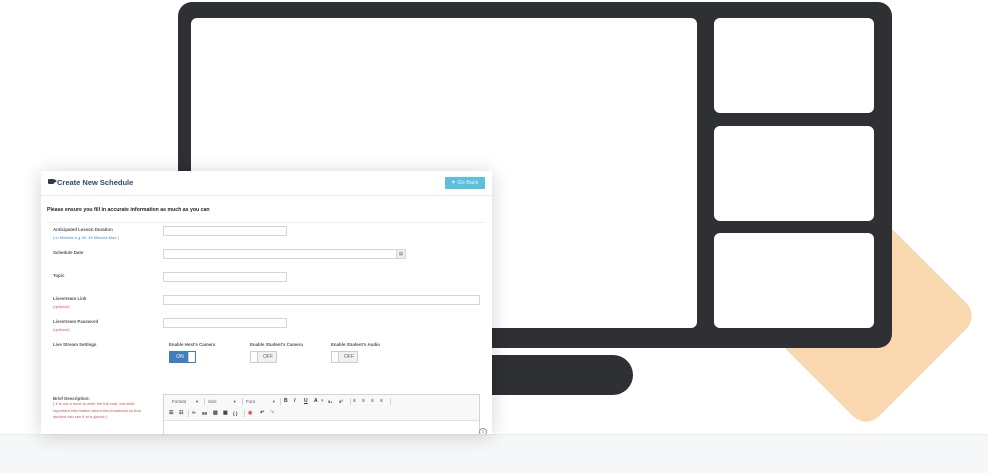  What do you see at coordinates (86, 237) in the screenshot?
I see `duration-hint: ( in Minutes e.g 30, 45 Minutes Max )` at bounding box center [86, 237].